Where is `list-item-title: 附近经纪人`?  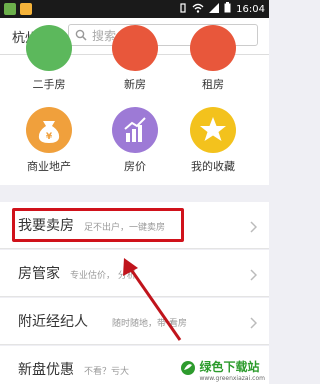
list-item-title: 附近经纪人 is located at coordinates (53, 322).